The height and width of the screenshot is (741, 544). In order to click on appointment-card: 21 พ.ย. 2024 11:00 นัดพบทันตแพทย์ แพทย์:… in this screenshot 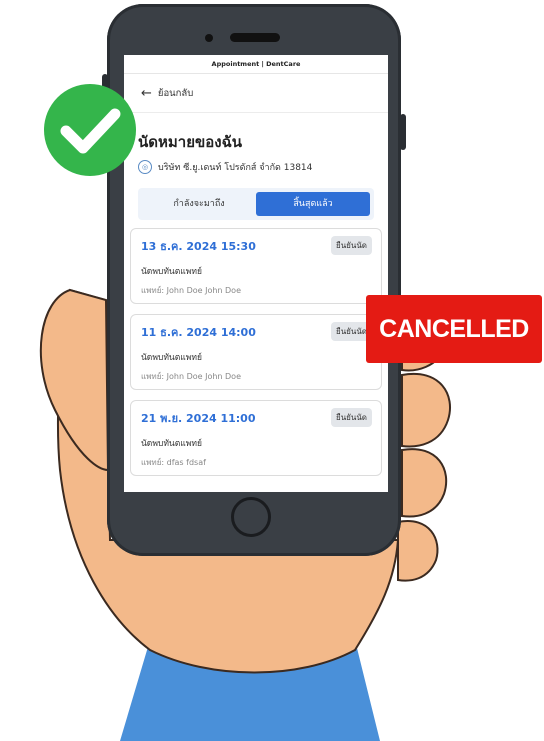, I will do `click(256, 438)`.